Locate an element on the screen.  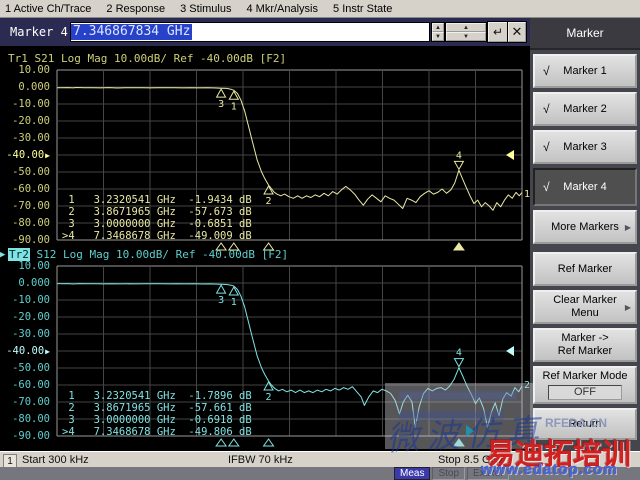
softkey-state-value: OFF is located at coordinates (585, 392).